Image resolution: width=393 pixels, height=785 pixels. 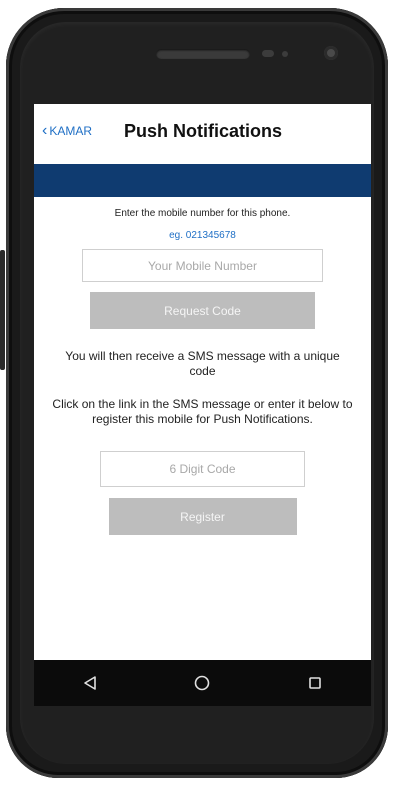 I want to click on page-title: Push Notifications, so click(x=203, y=131).